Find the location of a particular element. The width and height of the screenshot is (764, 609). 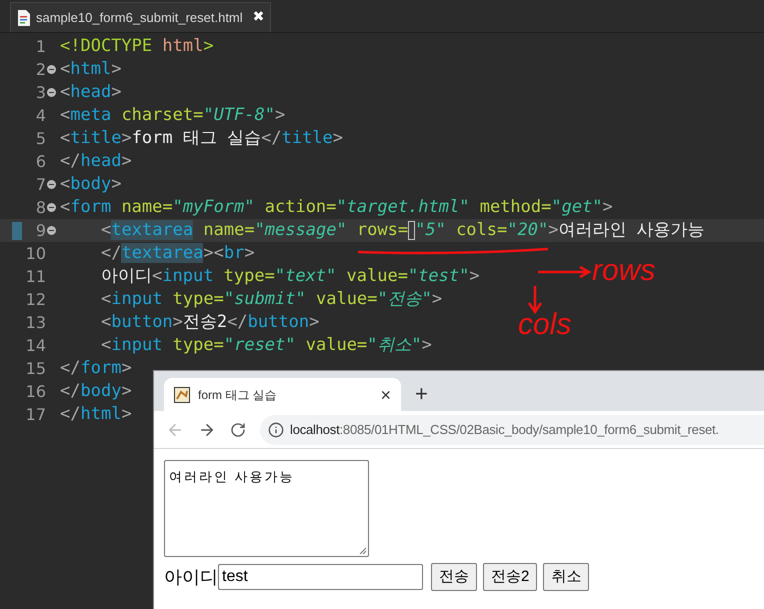

line-number: 8 is located at coordinates (41, 207).